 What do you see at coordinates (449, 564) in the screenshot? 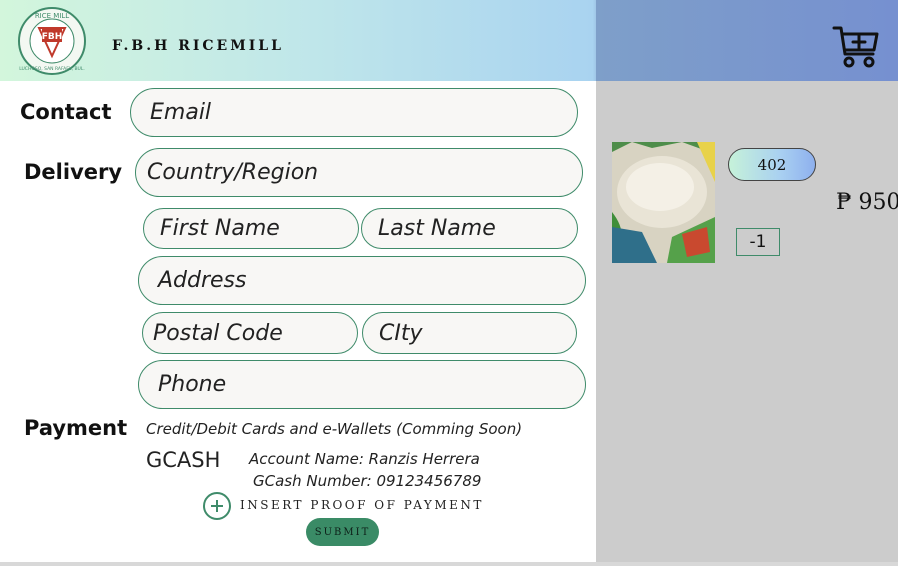
I see `bottom-divider` at bounding box center [449, 564].